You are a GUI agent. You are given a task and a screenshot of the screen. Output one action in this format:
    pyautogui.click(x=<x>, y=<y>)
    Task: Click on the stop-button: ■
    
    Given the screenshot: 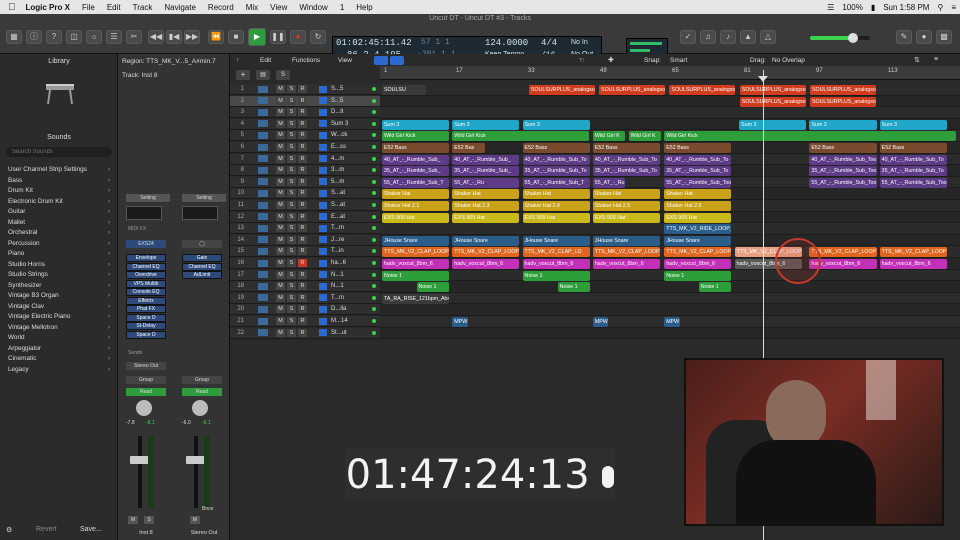 What is the action you would take?
    pyautogui.click(x=236, y=37)
    